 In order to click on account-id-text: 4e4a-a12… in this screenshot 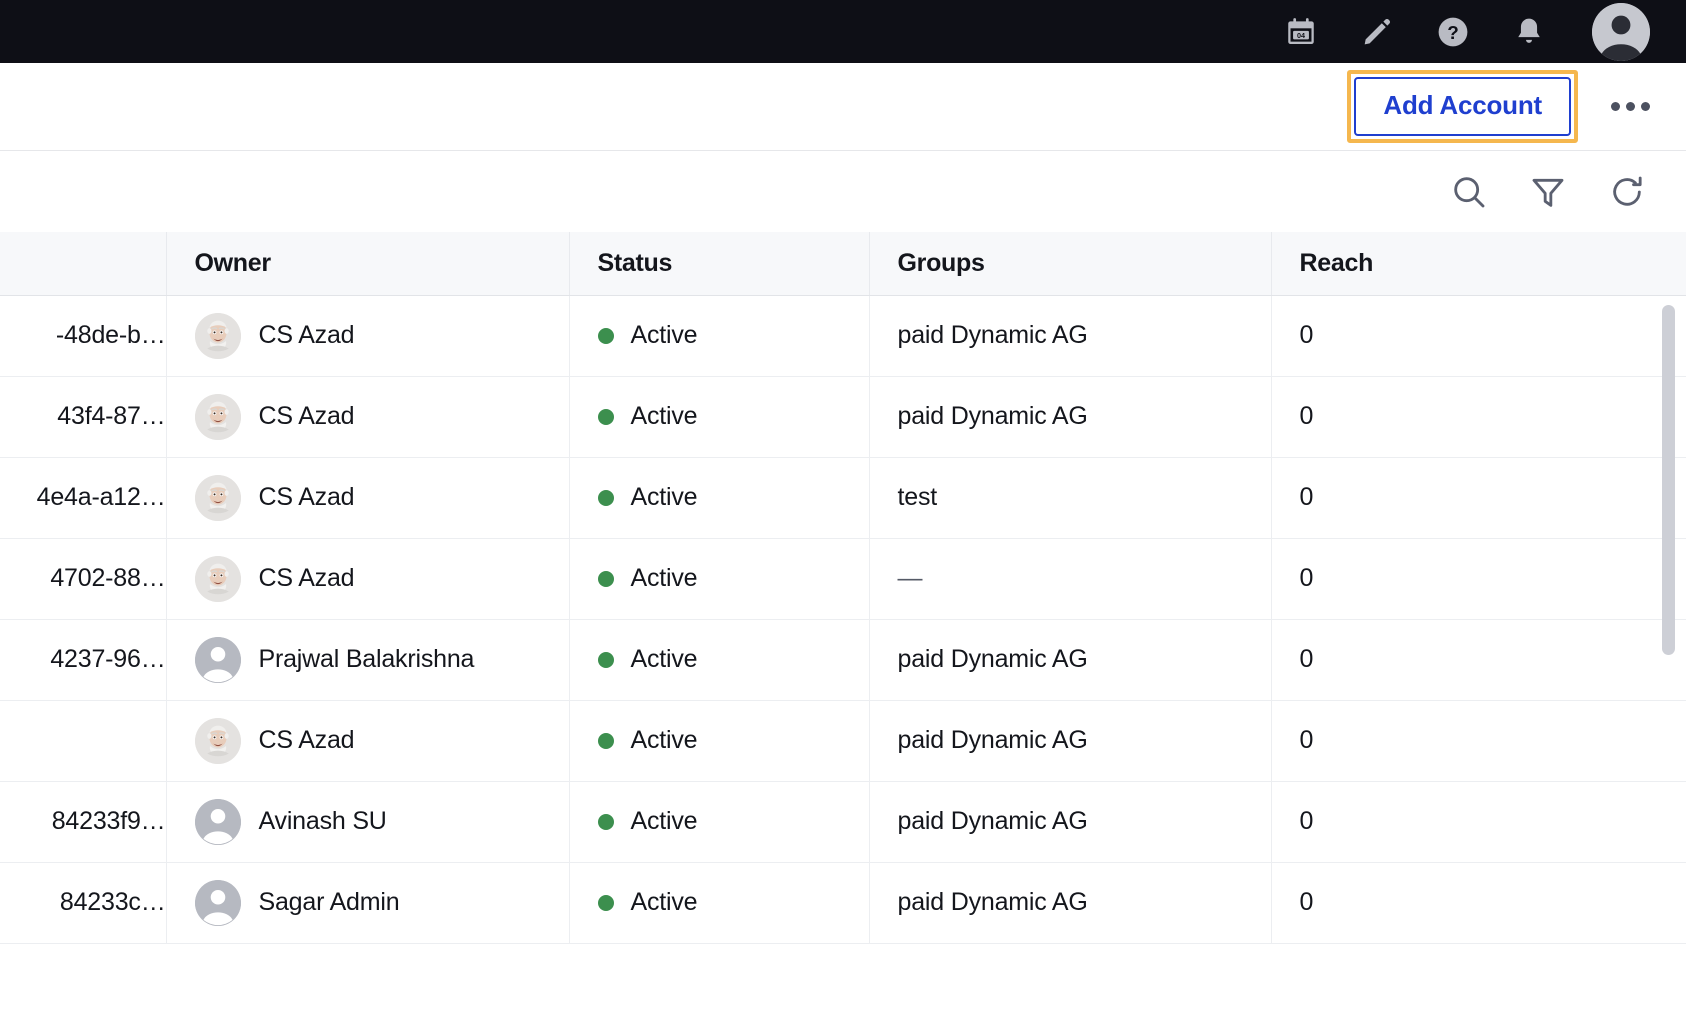, I will do `click(101, 497)`.